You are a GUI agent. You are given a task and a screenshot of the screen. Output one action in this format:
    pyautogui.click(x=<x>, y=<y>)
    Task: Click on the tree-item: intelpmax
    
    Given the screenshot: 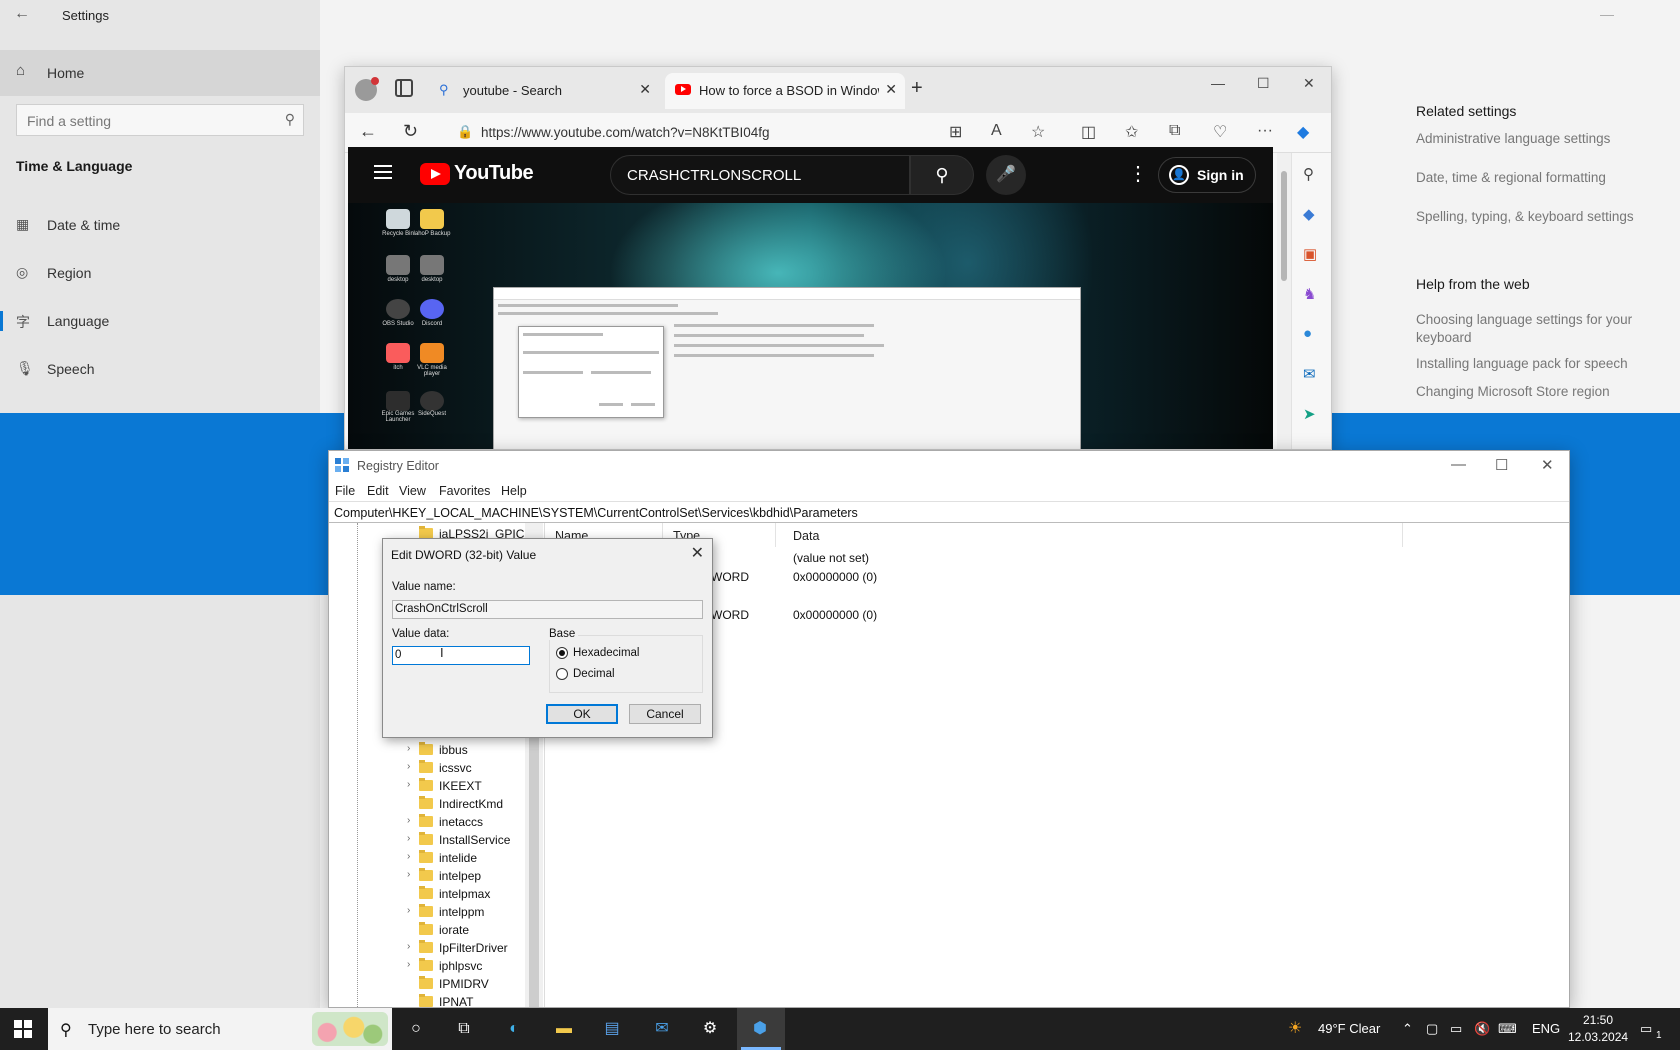 What is the action you would take?
    pyautogui.click(x=469, y=894)
    